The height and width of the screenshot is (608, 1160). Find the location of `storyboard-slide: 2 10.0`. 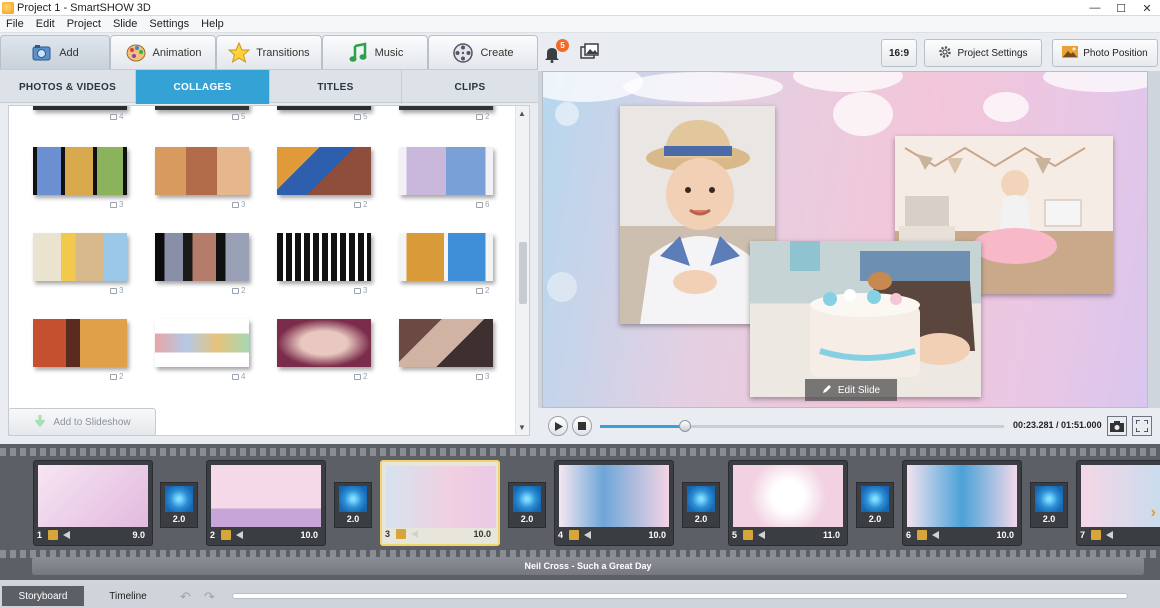

storyboard-slide: 2 10.0 is located at coordinates (266, 503).